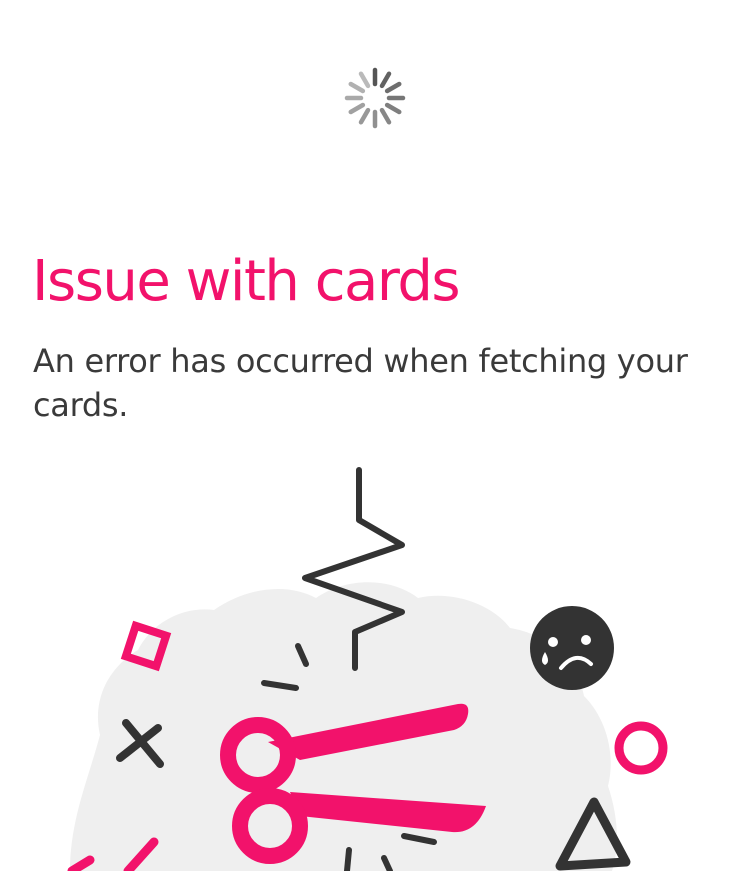 Image resolution: width=735 pixels, height=871 pixels. Describe the element at coordinates (572, 648) in the screenshot. I see `sad-face-icon` at that location.